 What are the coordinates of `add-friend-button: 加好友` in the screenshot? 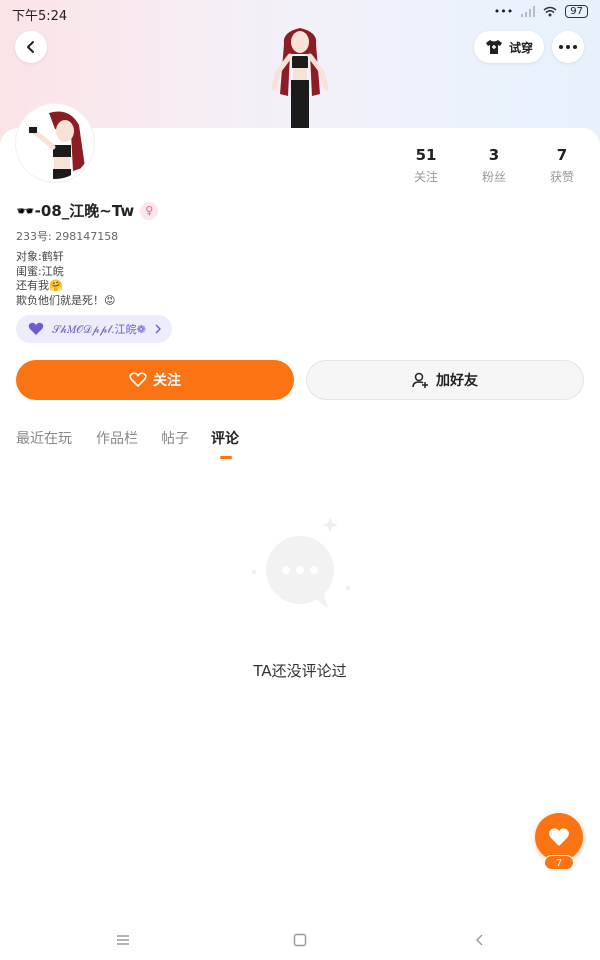 It's located at (445, 380).